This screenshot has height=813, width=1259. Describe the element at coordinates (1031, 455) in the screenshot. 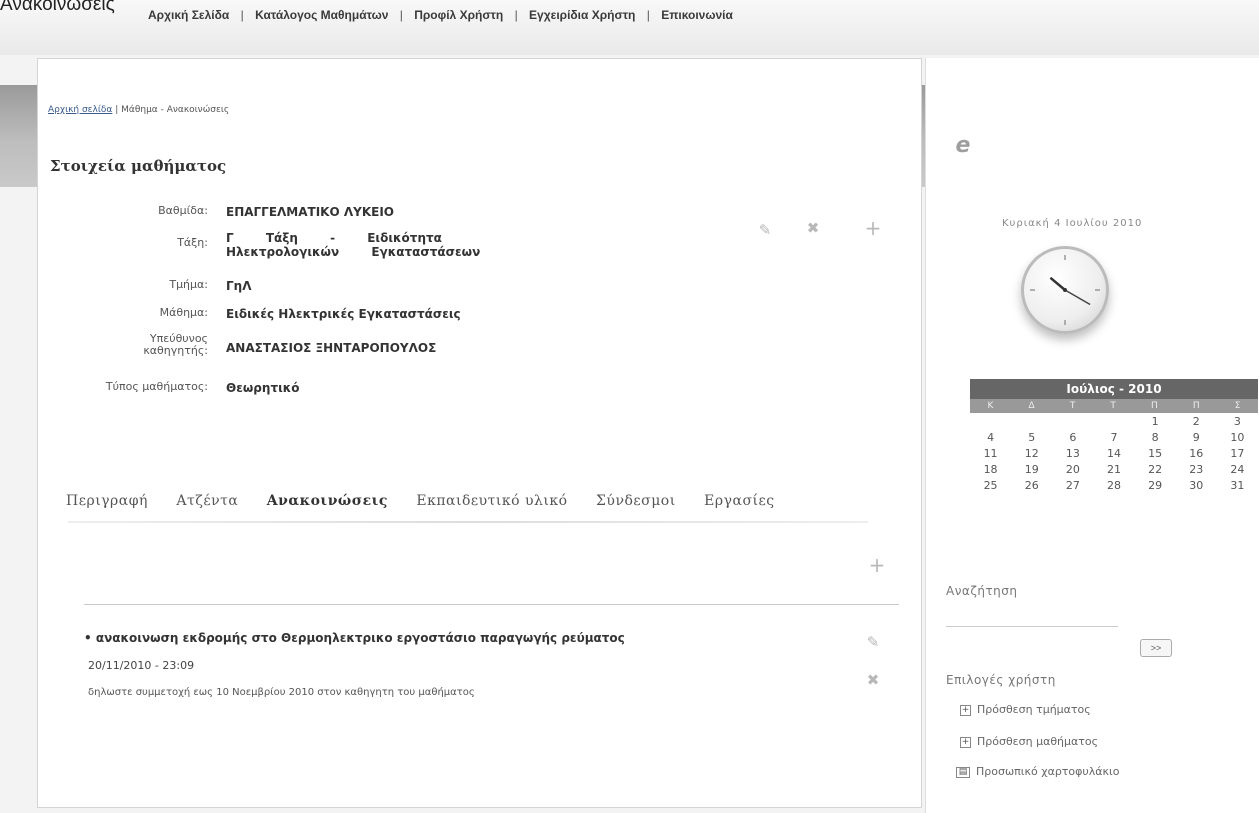

I see `calendar-day: 12` at that location.